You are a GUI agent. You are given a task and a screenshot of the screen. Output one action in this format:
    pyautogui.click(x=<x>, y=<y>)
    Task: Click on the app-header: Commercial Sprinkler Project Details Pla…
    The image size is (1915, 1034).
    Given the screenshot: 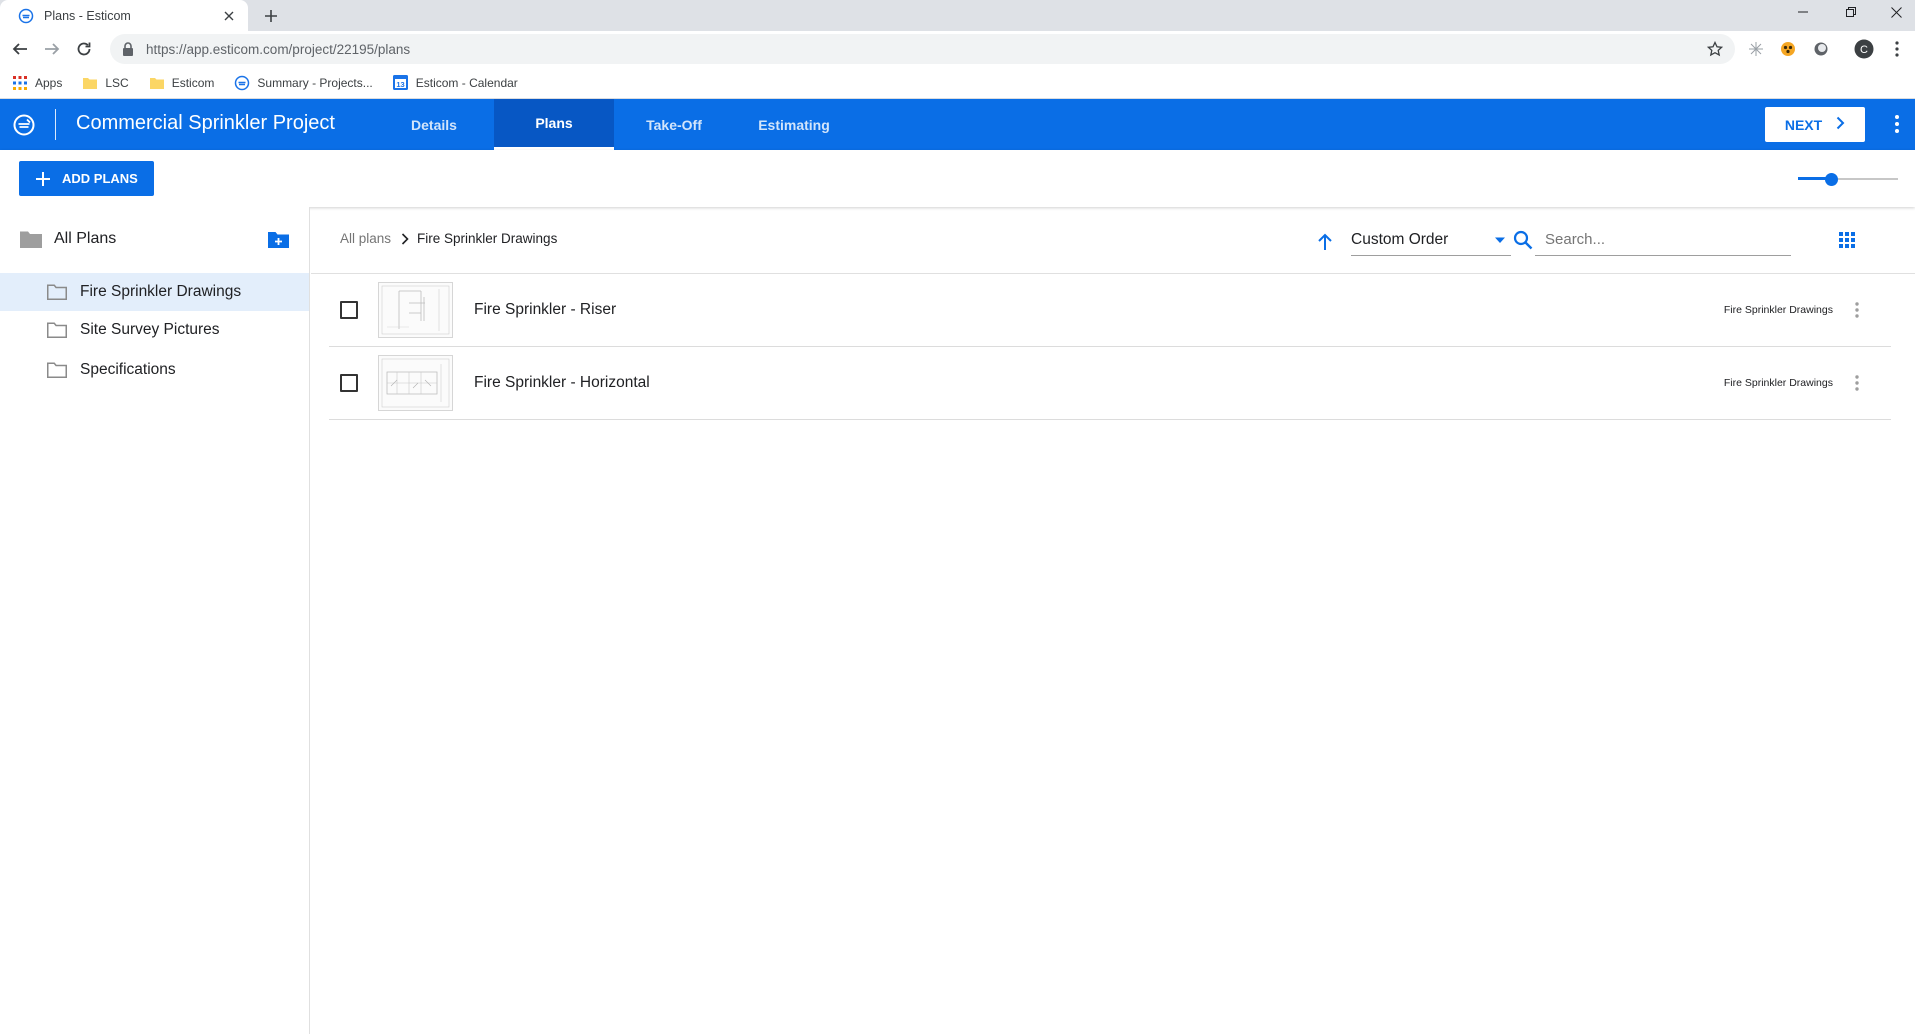 What is the action you would take?
    pyautogui.click(x=957, y=124)
    